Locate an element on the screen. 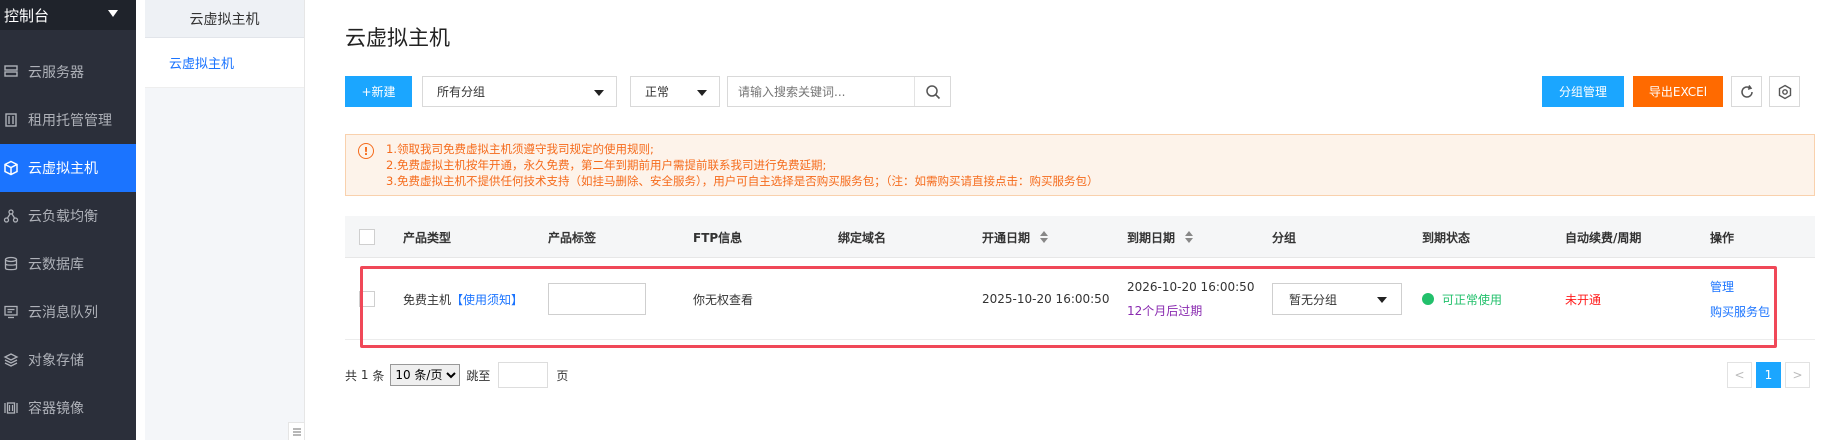  sidebar-item-label: 租用托管管理 is located at coordinates (70, 121).